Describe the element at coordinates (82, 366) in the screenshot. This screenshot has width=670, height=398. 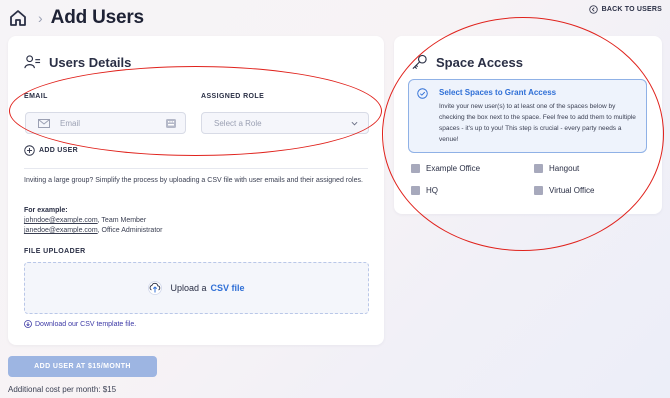
I see `add-user-submit-button: ADD USER AT $15/MONTH` at that location.